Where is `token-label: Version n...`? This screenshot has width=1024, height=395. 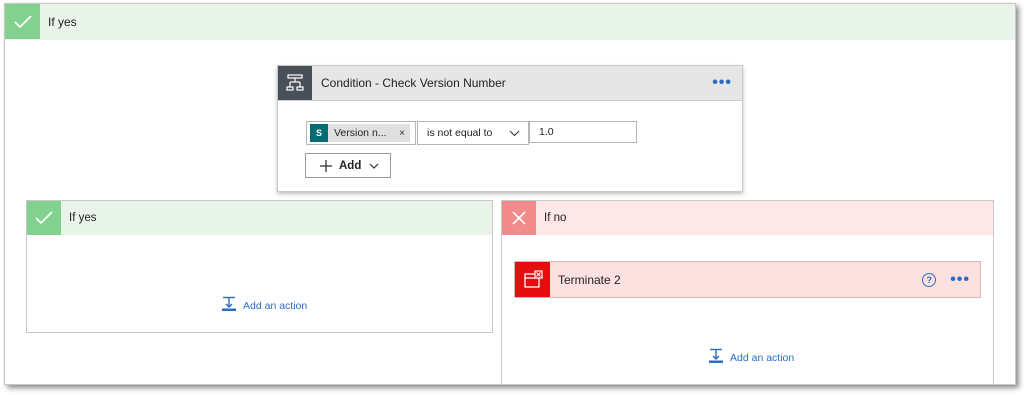
token-label: Version n... is located at coordinates (360, 133).